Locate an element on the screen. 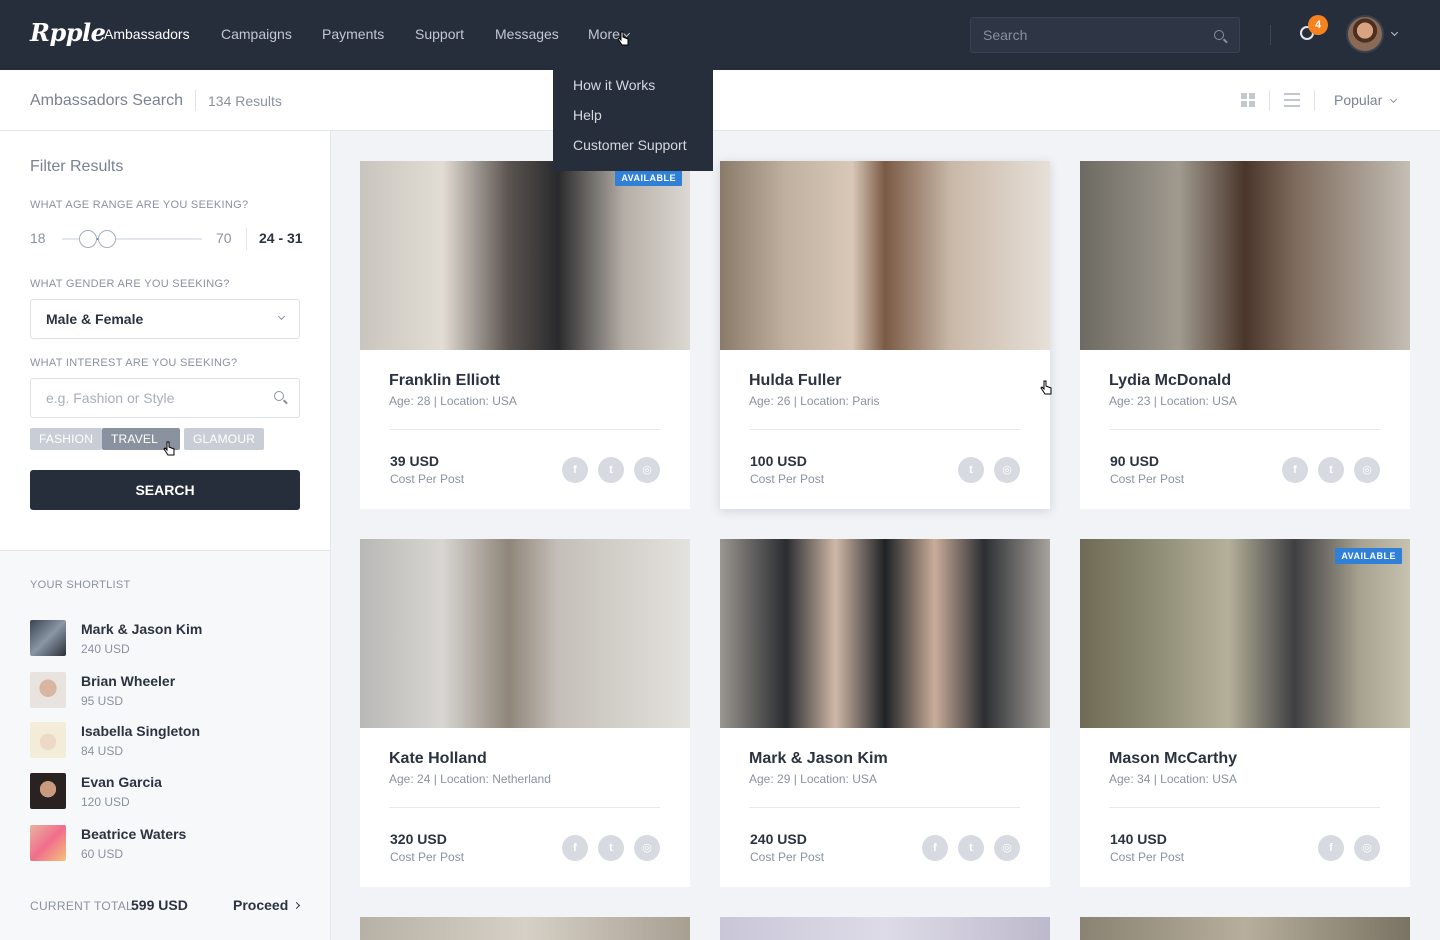 Image resolution: width=1440 pixels, height=940 pixels. nav-divider is located at coordinates (1270, 35).